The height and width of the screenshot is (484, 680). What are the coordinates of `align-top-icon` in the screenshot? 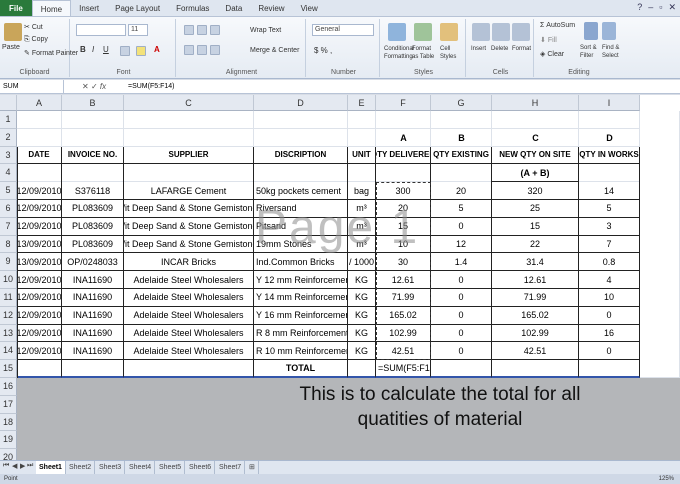 It's located at (189, 30).